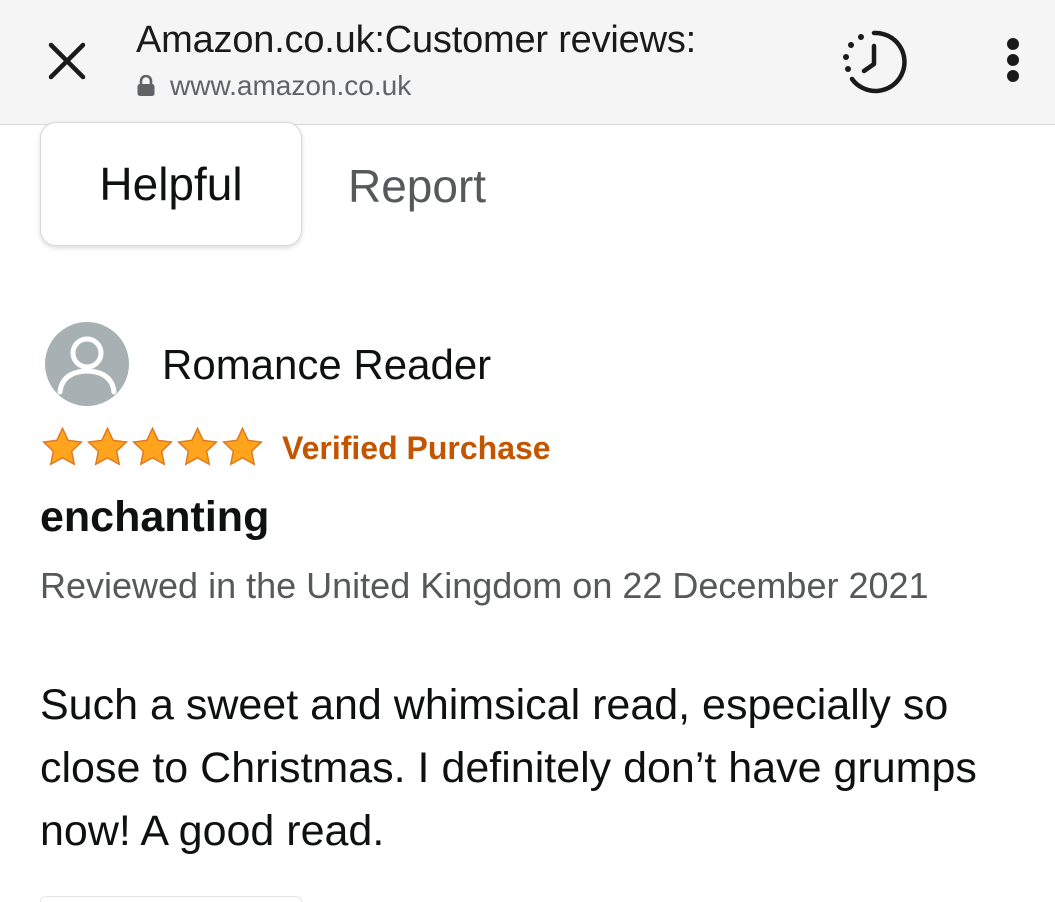  What do you see at coordinates (155, 517) in the screenshot?
I see `review-title: enchanting` at bounding box center [155, 517].